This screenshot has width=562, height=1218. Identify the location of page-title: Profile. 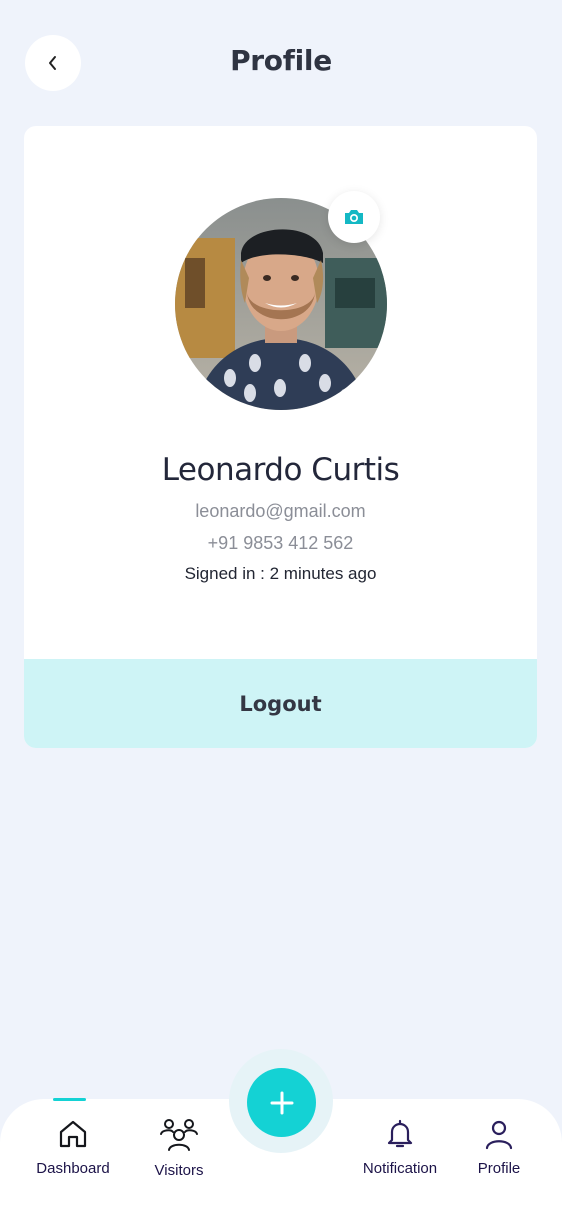
(281, 60).